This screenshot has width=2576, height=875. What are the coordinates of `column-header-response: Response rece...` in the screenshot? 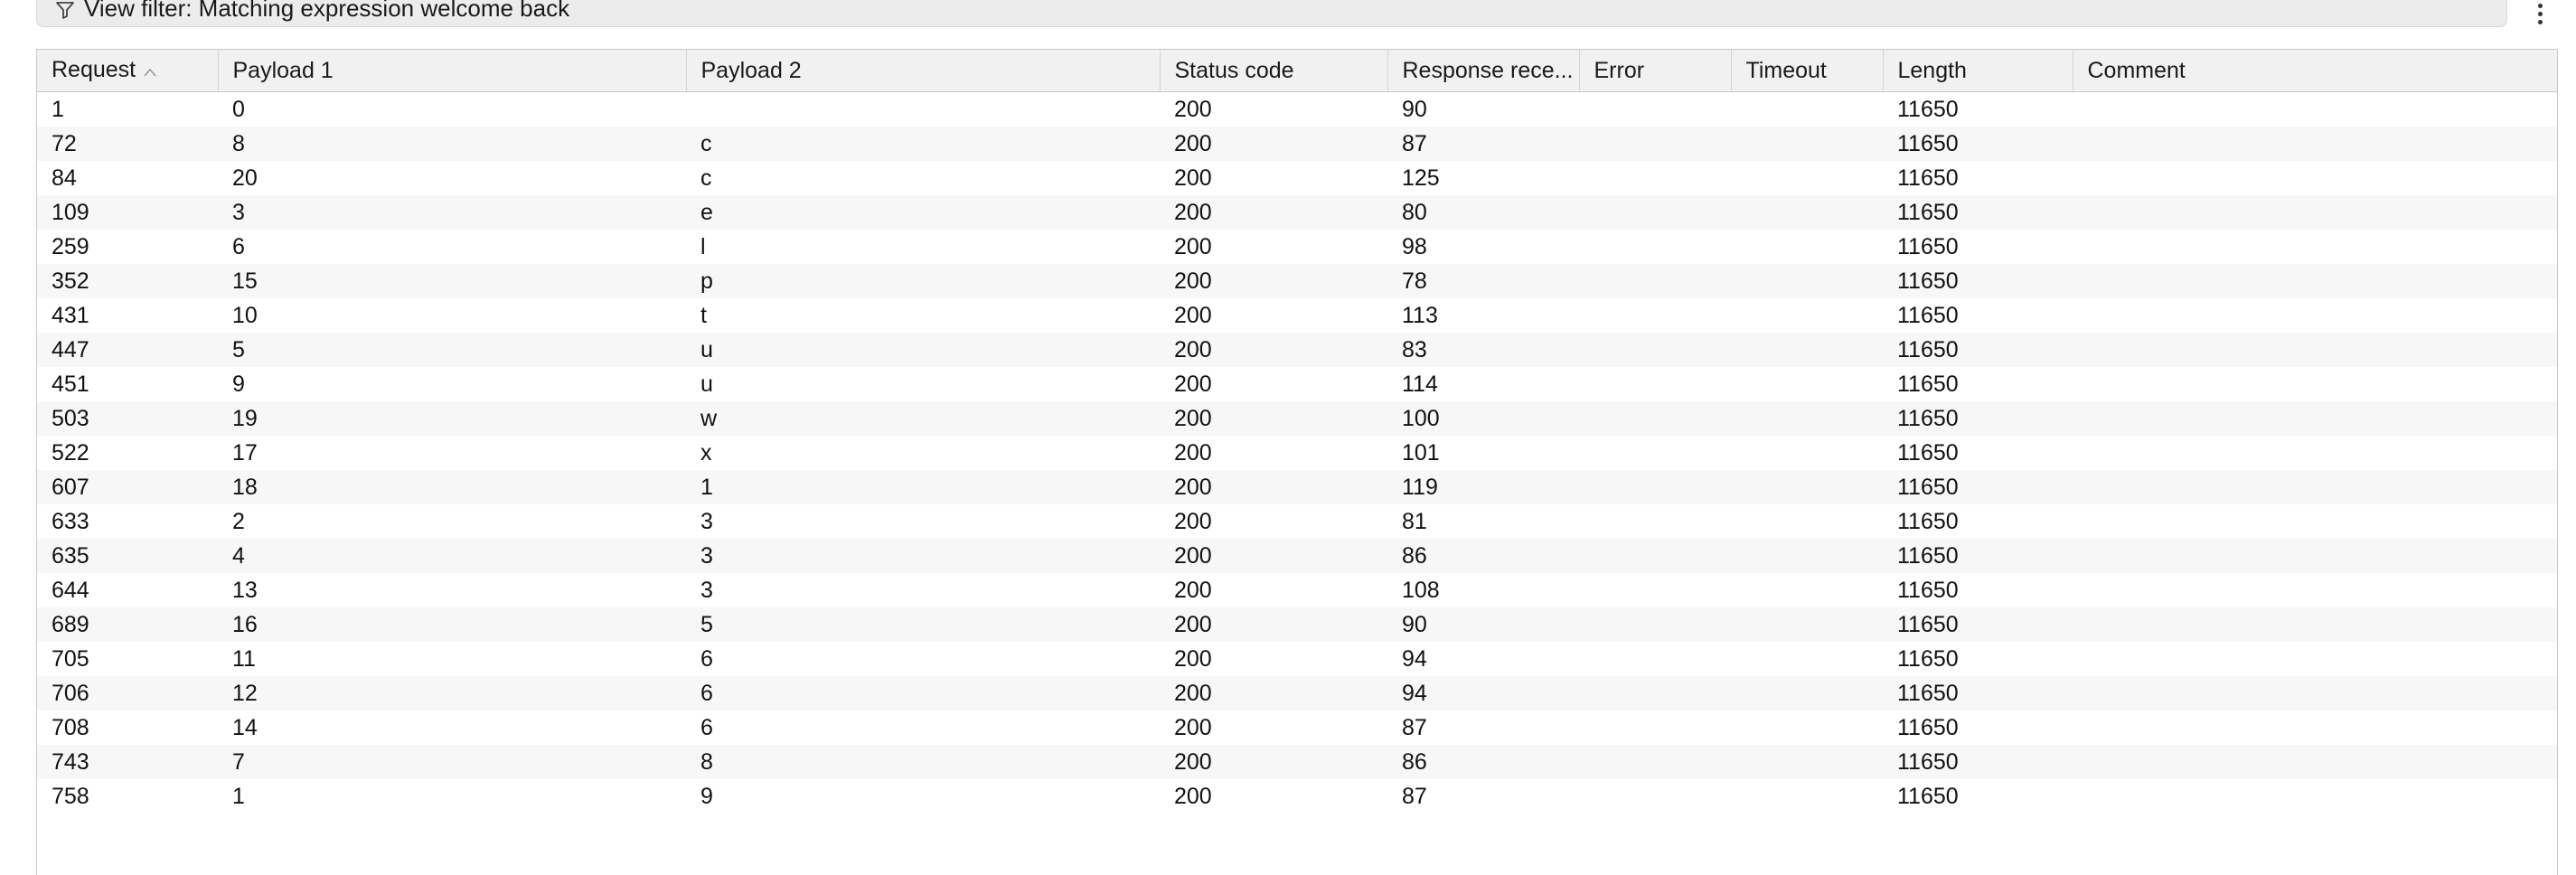 It's located at (1483, 71).